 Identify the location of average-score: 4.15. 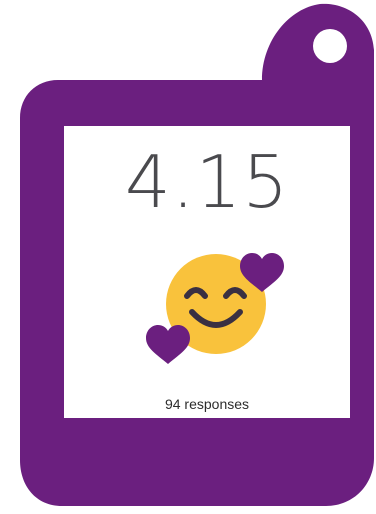
(207, 182).